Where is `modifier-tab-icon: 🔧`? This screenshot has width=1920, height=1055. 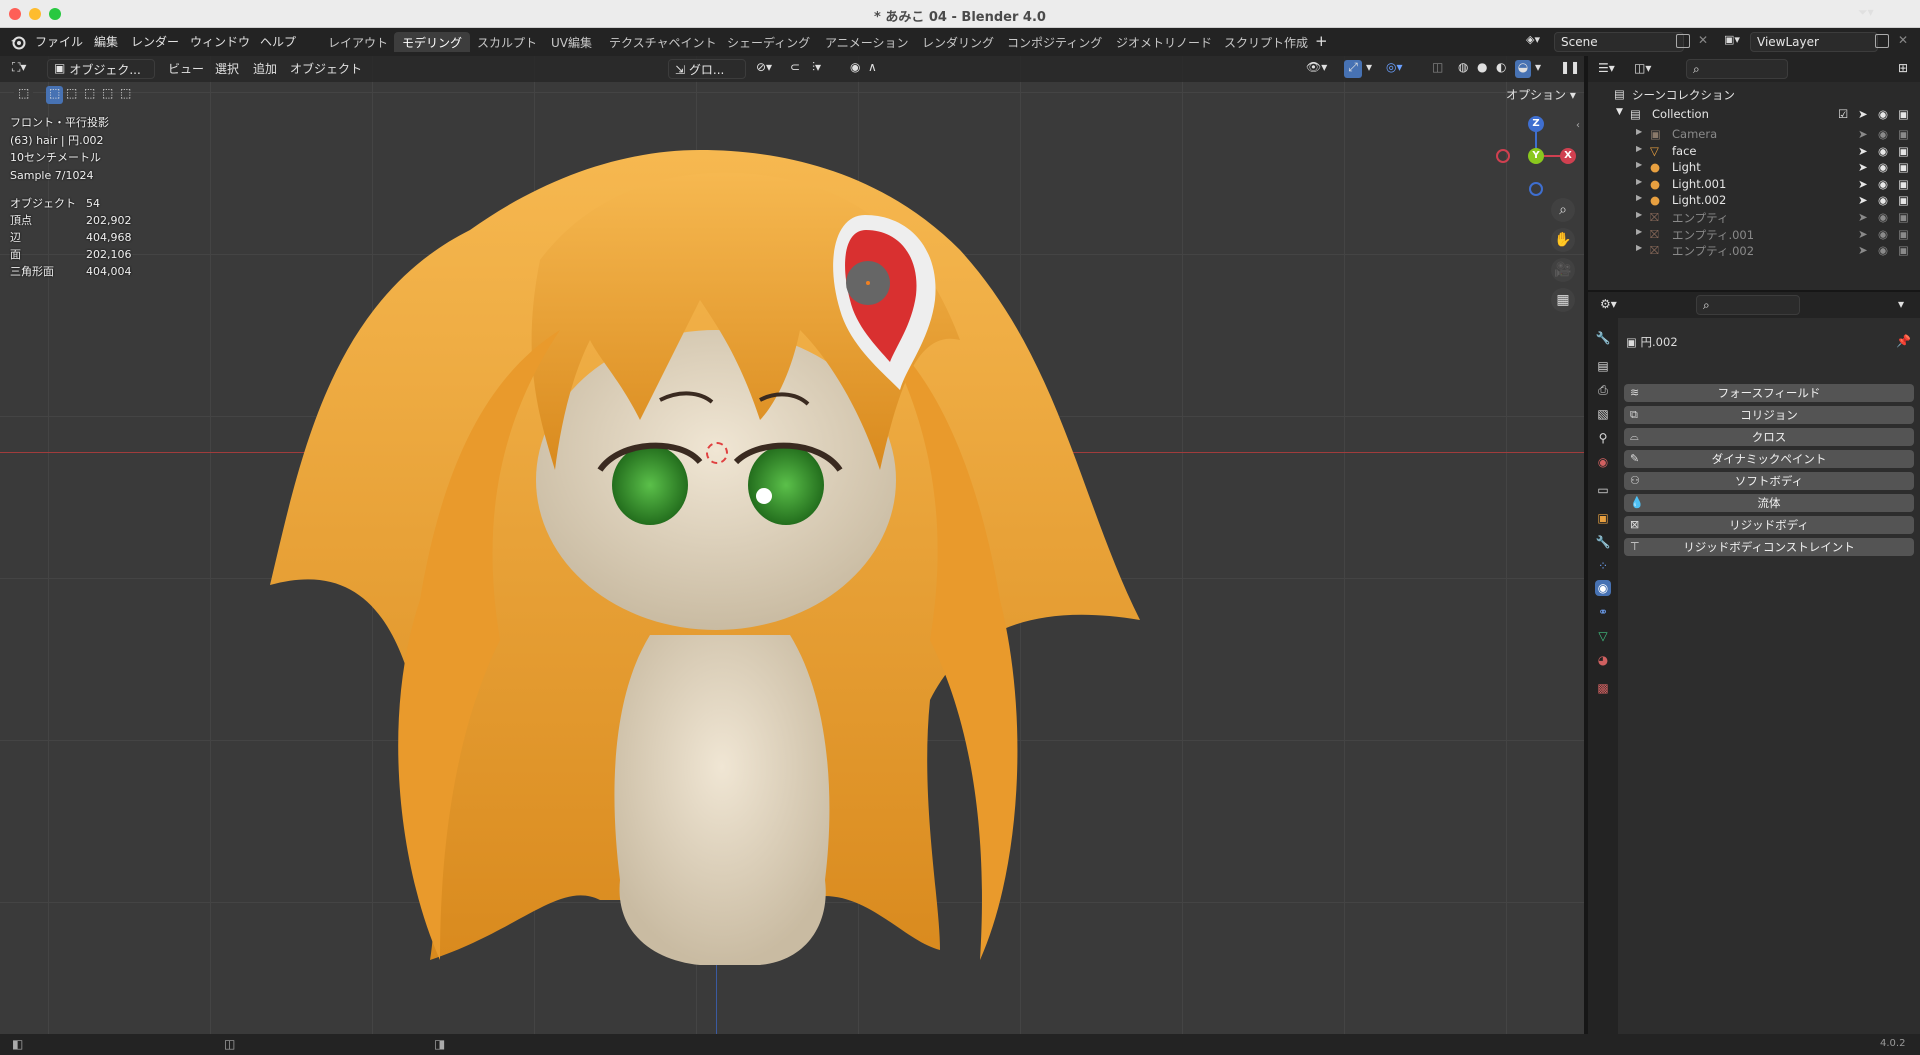 modifier-tab-icon: 🔧 is located at coordinates (1603, 542).